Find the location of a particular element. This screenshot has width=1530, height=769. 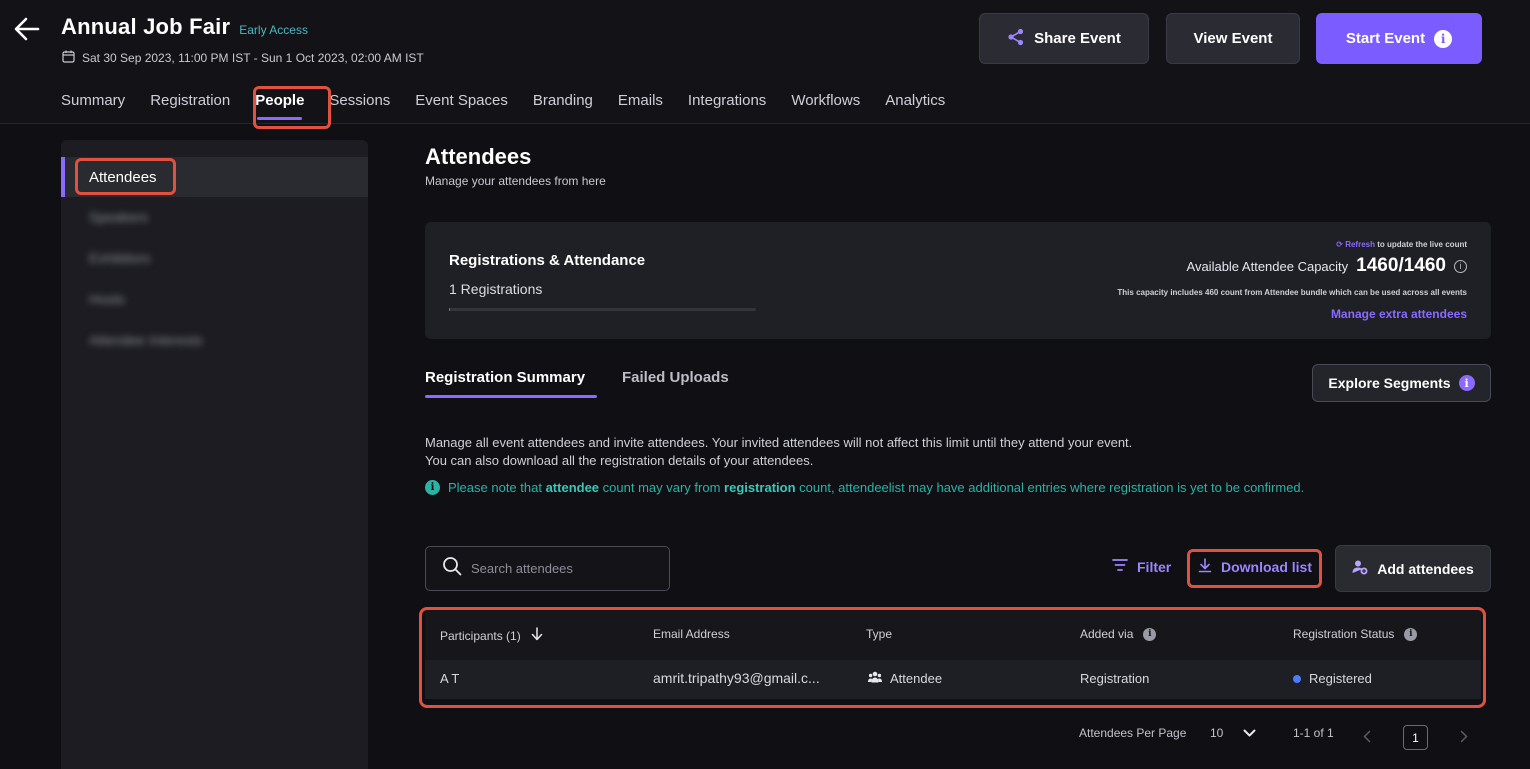

column-label: Type is located at coordinates (879, 634).